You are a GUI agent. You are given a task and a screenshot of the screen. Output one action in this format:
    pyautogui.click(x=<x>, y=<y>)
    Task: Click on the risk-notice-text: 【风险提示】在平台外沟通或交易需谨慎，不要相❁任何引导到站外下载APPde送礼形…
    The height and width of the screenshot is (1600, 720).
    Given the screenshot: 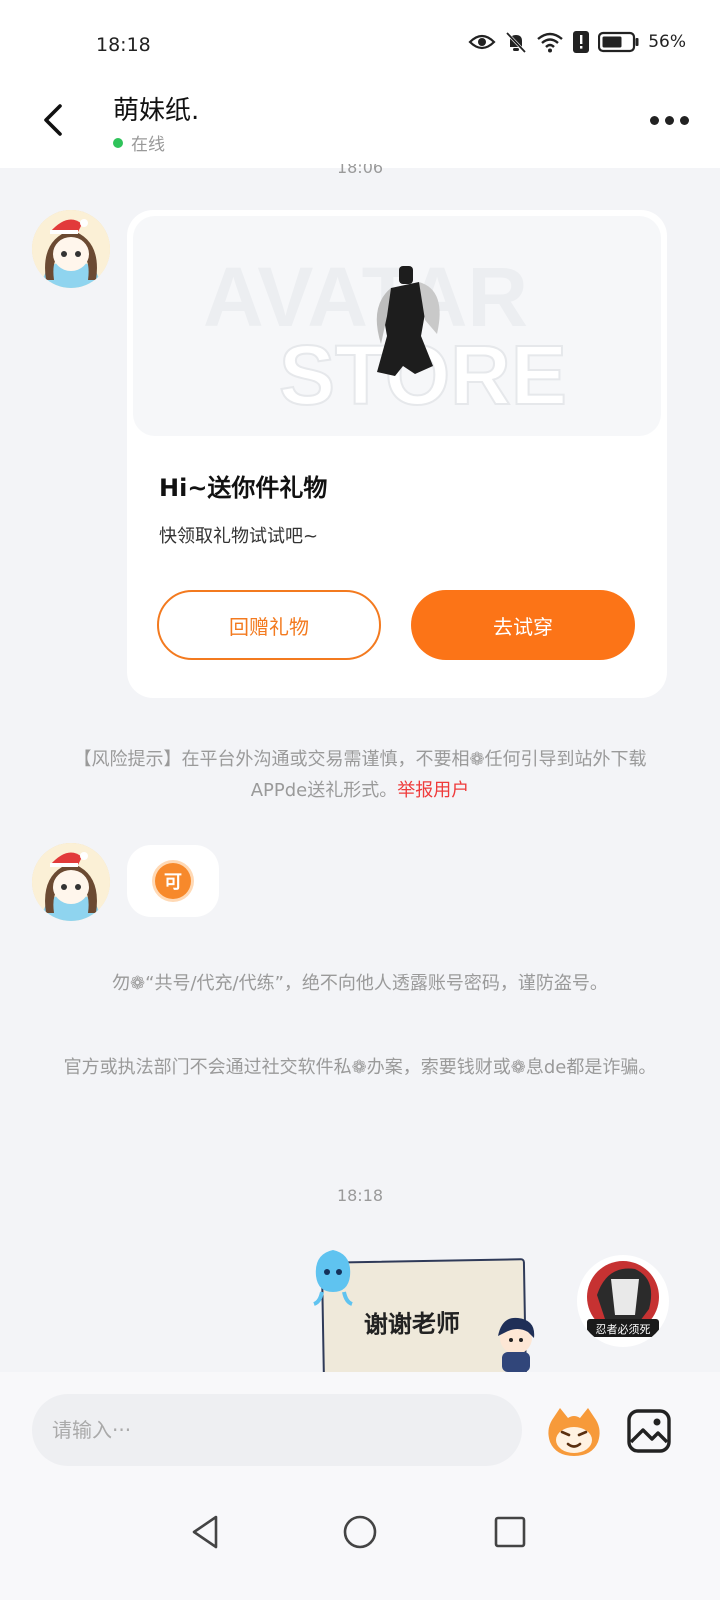 What is the action you would take?
    pyautogui.click(x=360, y=775)
    